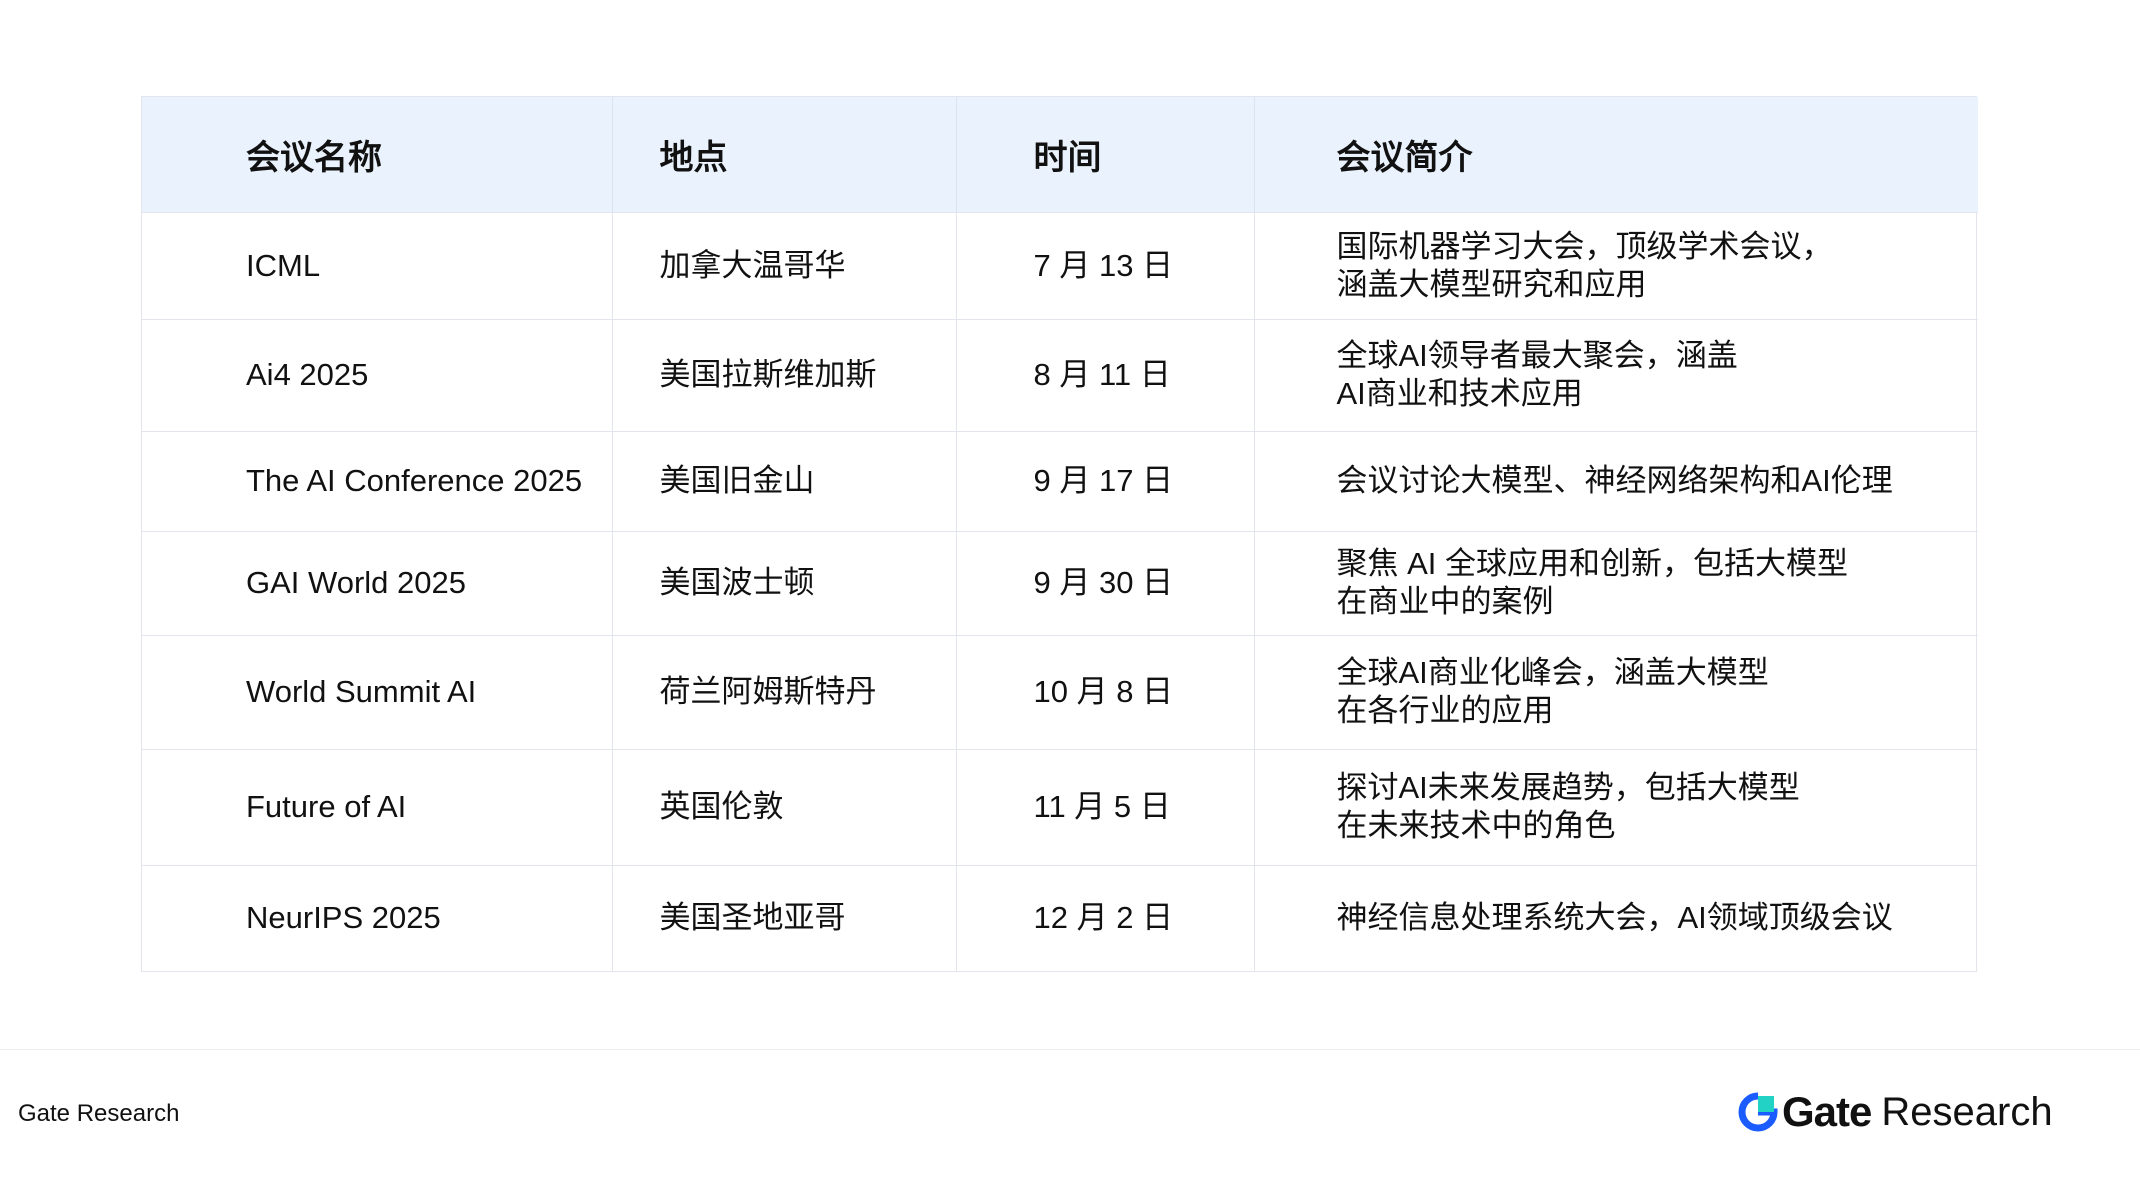 This screenshot has width=2140, height=1178. What do you see at coordinates (783, 374) in the screenshot?
I see `cell-location: 美国拉斯维加斯` at bounding box center [783, 374].